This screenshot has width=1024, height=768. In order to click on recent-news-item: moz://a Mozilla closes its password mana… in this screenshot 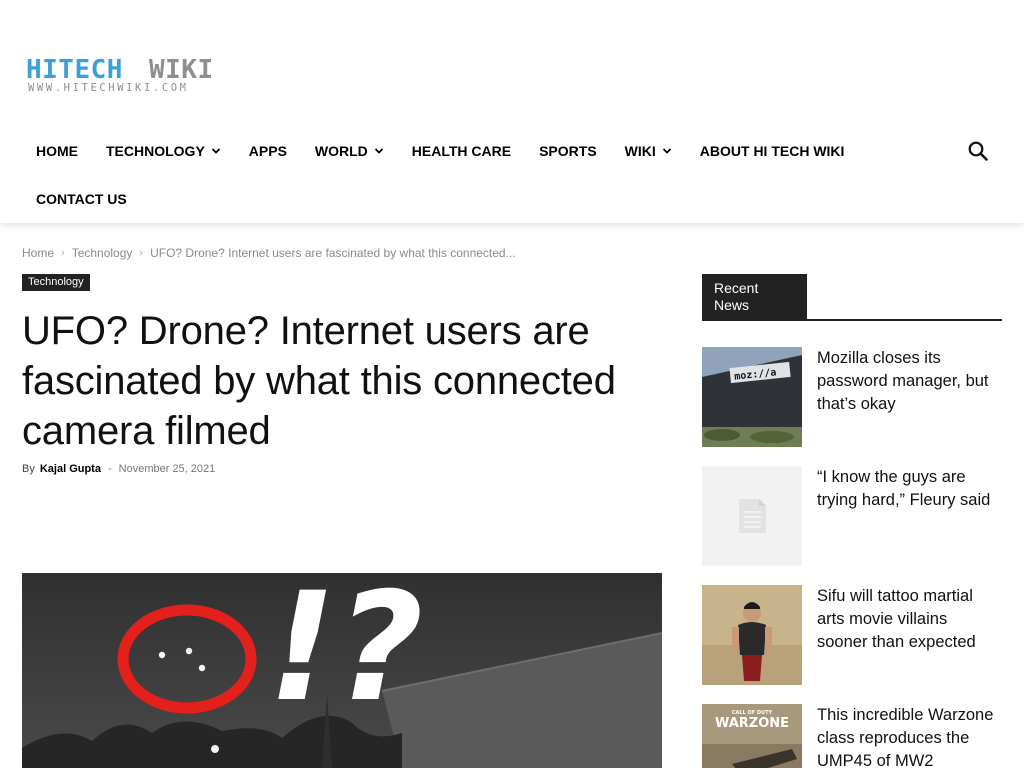, I will do `click(852, 397)`.